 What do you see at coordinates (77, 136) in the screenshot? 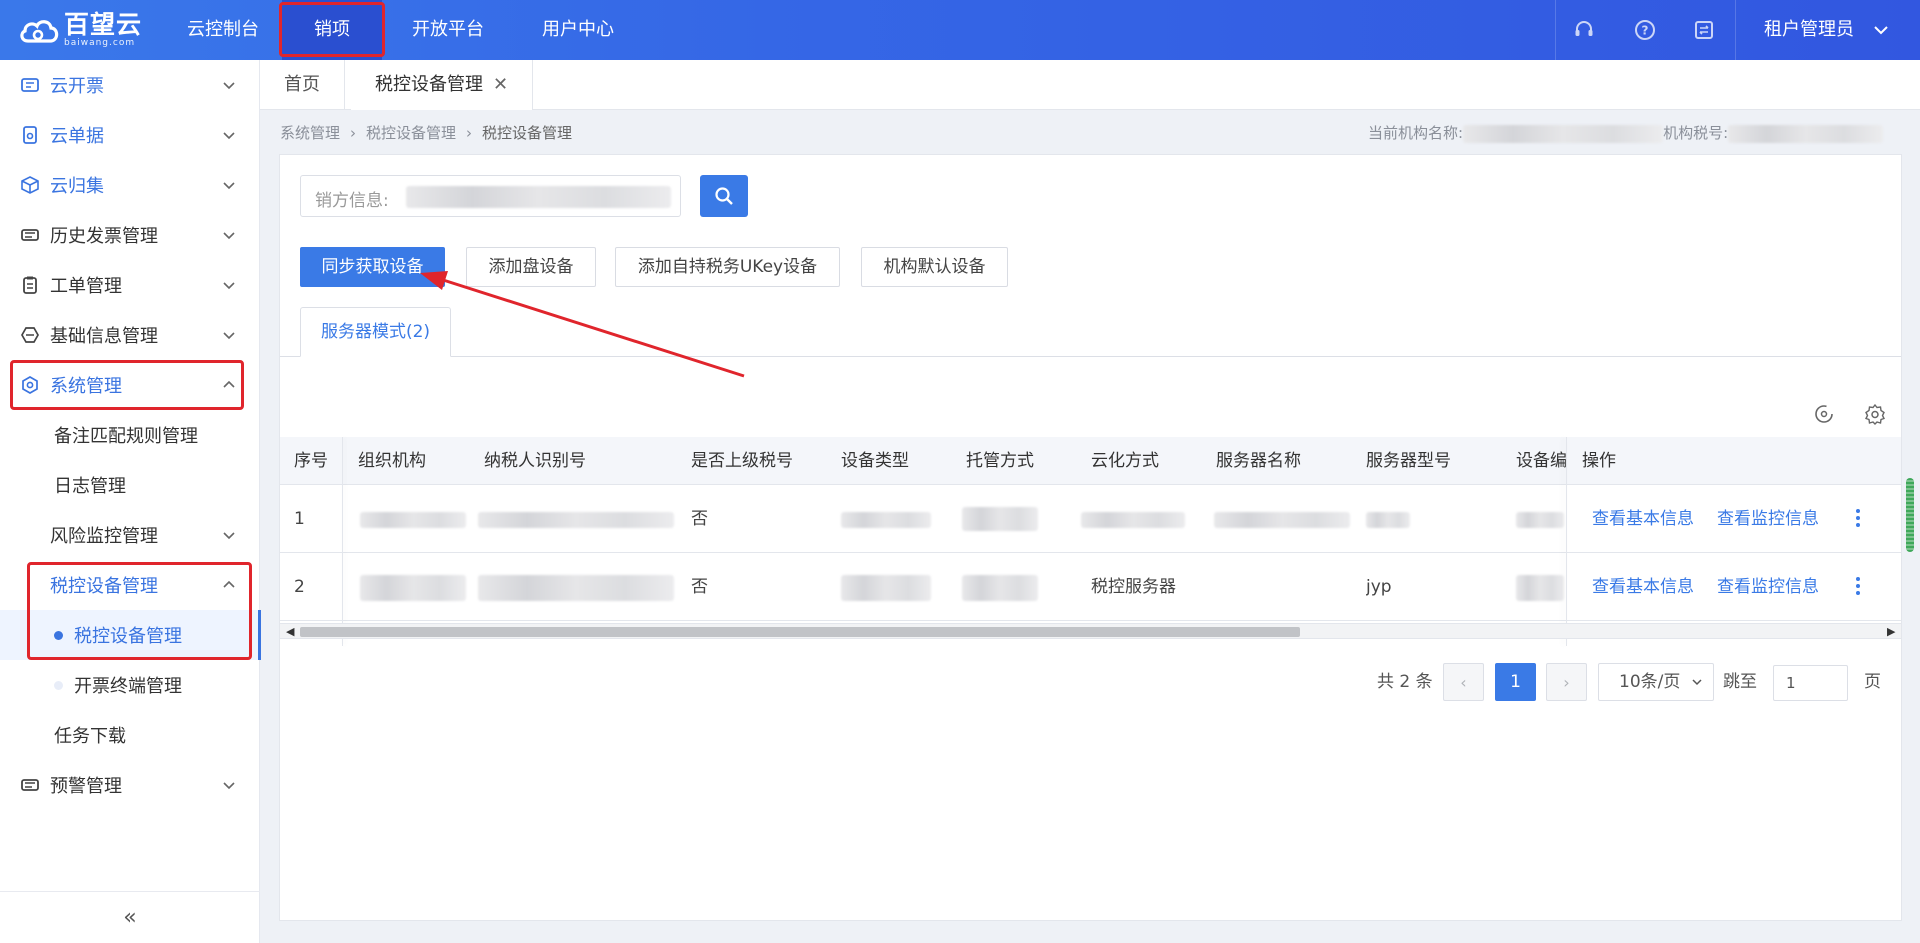
I see `sidebar-item-label: 云单据` at bounding box center [77, 136].